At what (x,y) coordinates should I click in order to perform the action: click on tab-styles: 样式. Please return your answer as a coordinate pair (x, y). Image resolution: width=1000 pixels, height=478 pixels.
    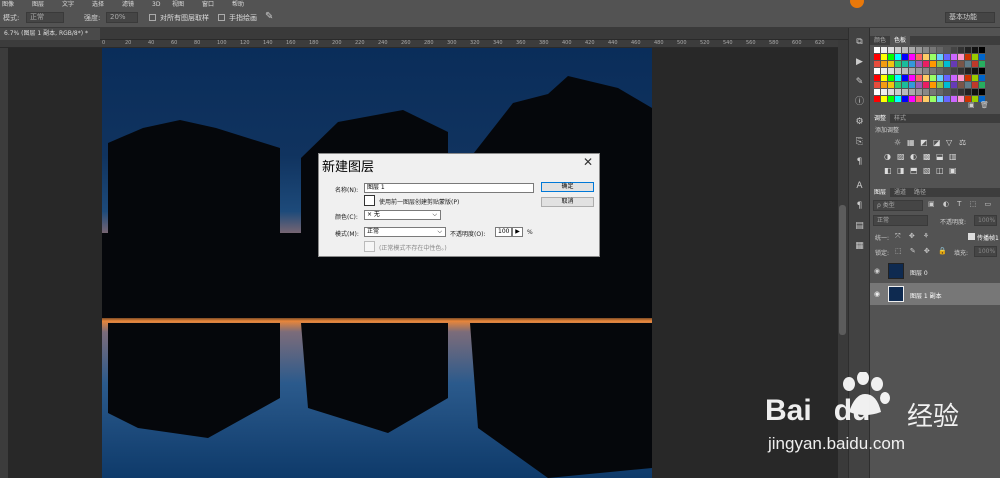
    Looking at the image, I should click on (900, 118).